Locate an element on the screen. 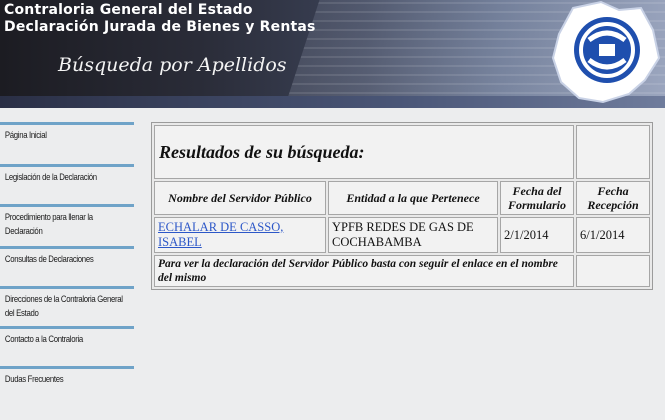  column-header-fecha-formulario: Fecha del Formulario is located at coordinates (537, 198).